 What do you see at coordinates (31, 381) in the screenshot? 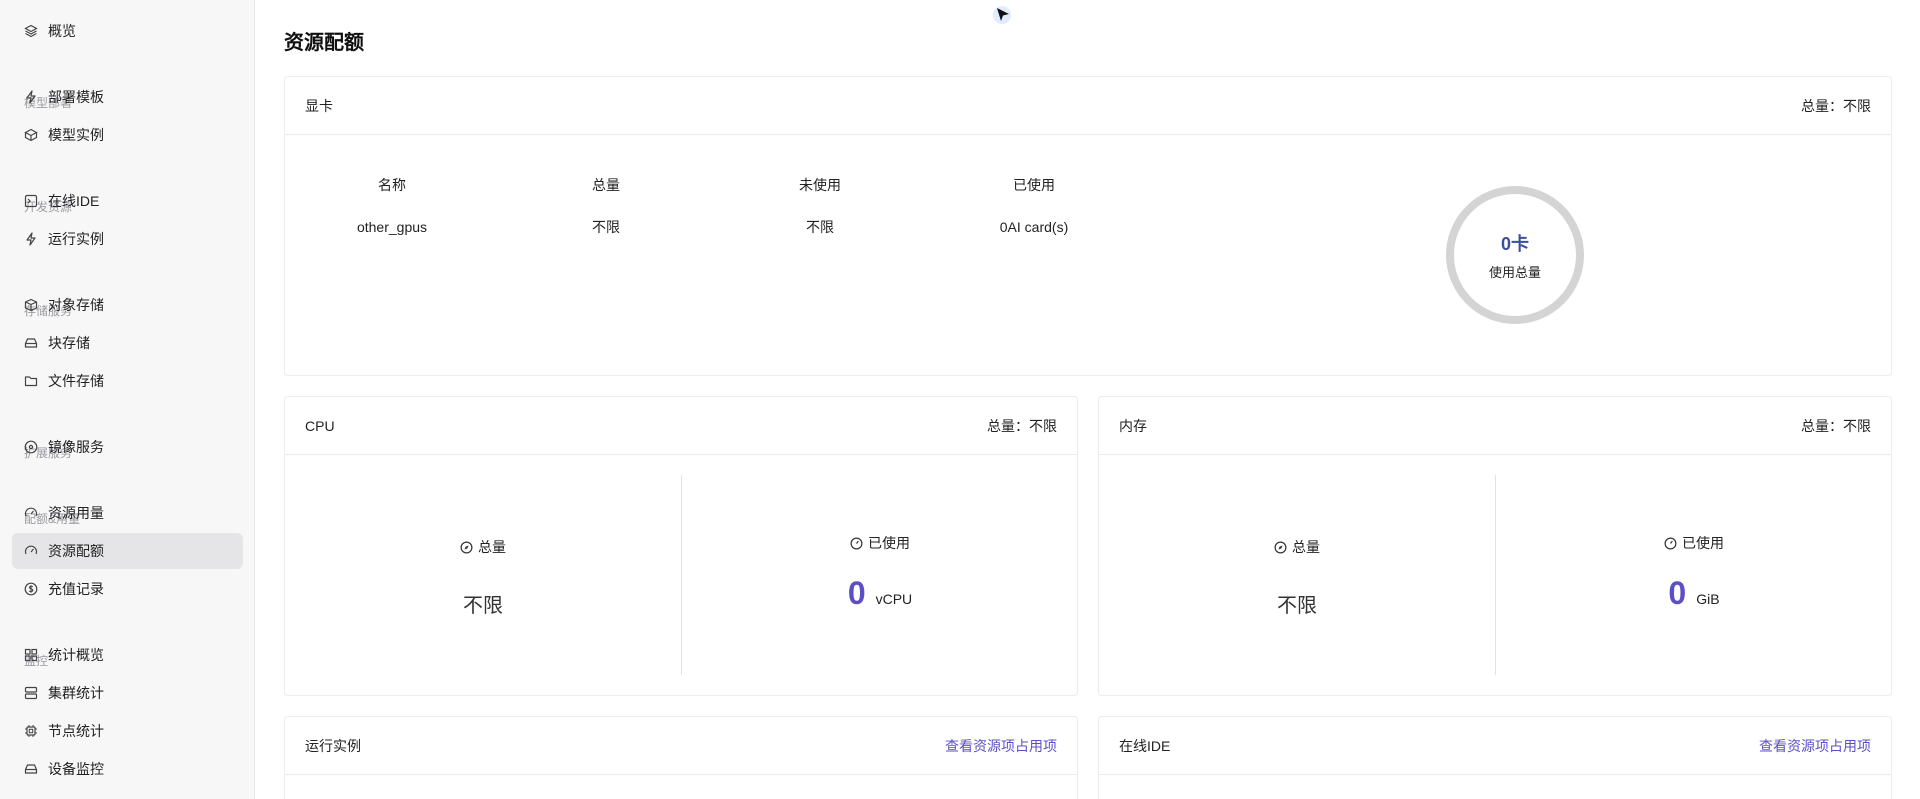
I see `folder-icon` at bounding box center [31, 381].